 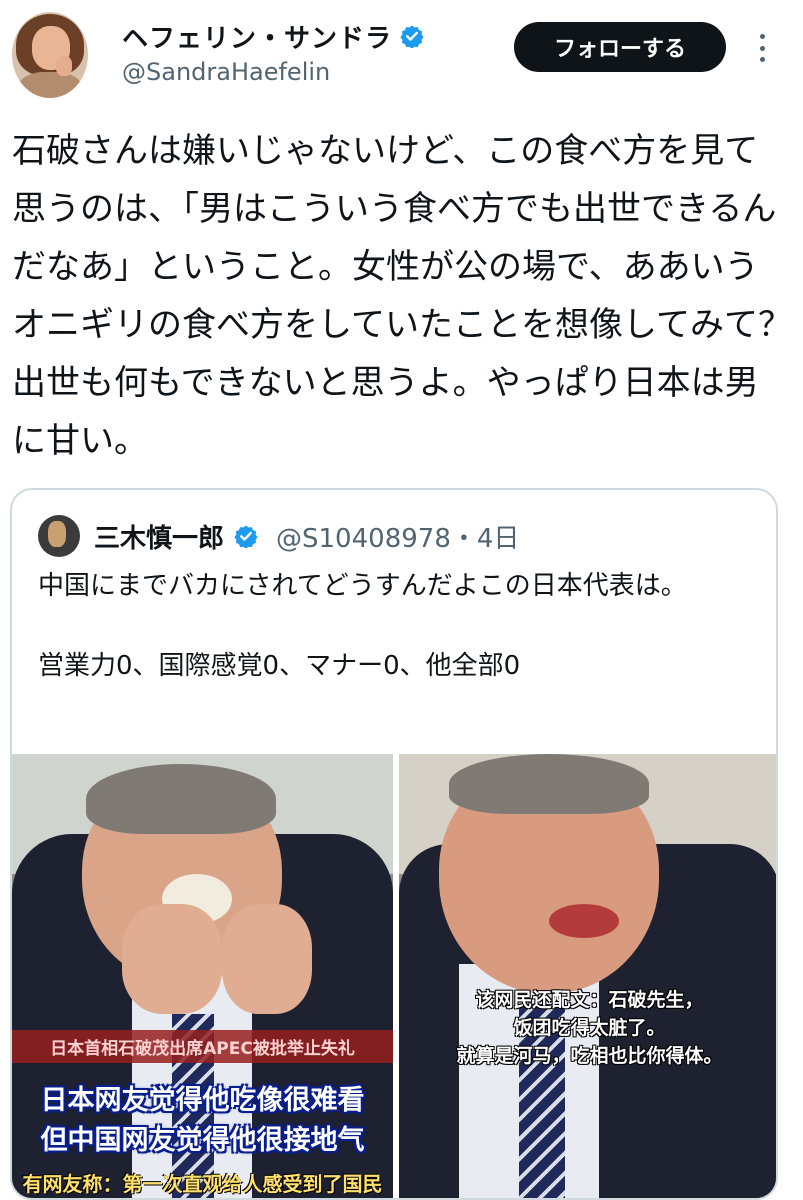 What do you see at coordinates (64, 66) in the screenshot?
I see `avatar-hand` at bounding box center [64, 66].